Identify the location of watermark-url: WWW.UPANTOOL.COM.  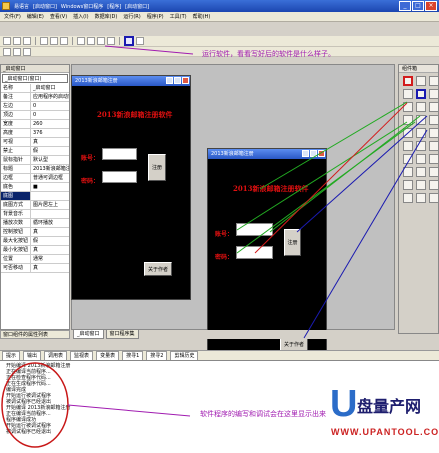
(385, 432).